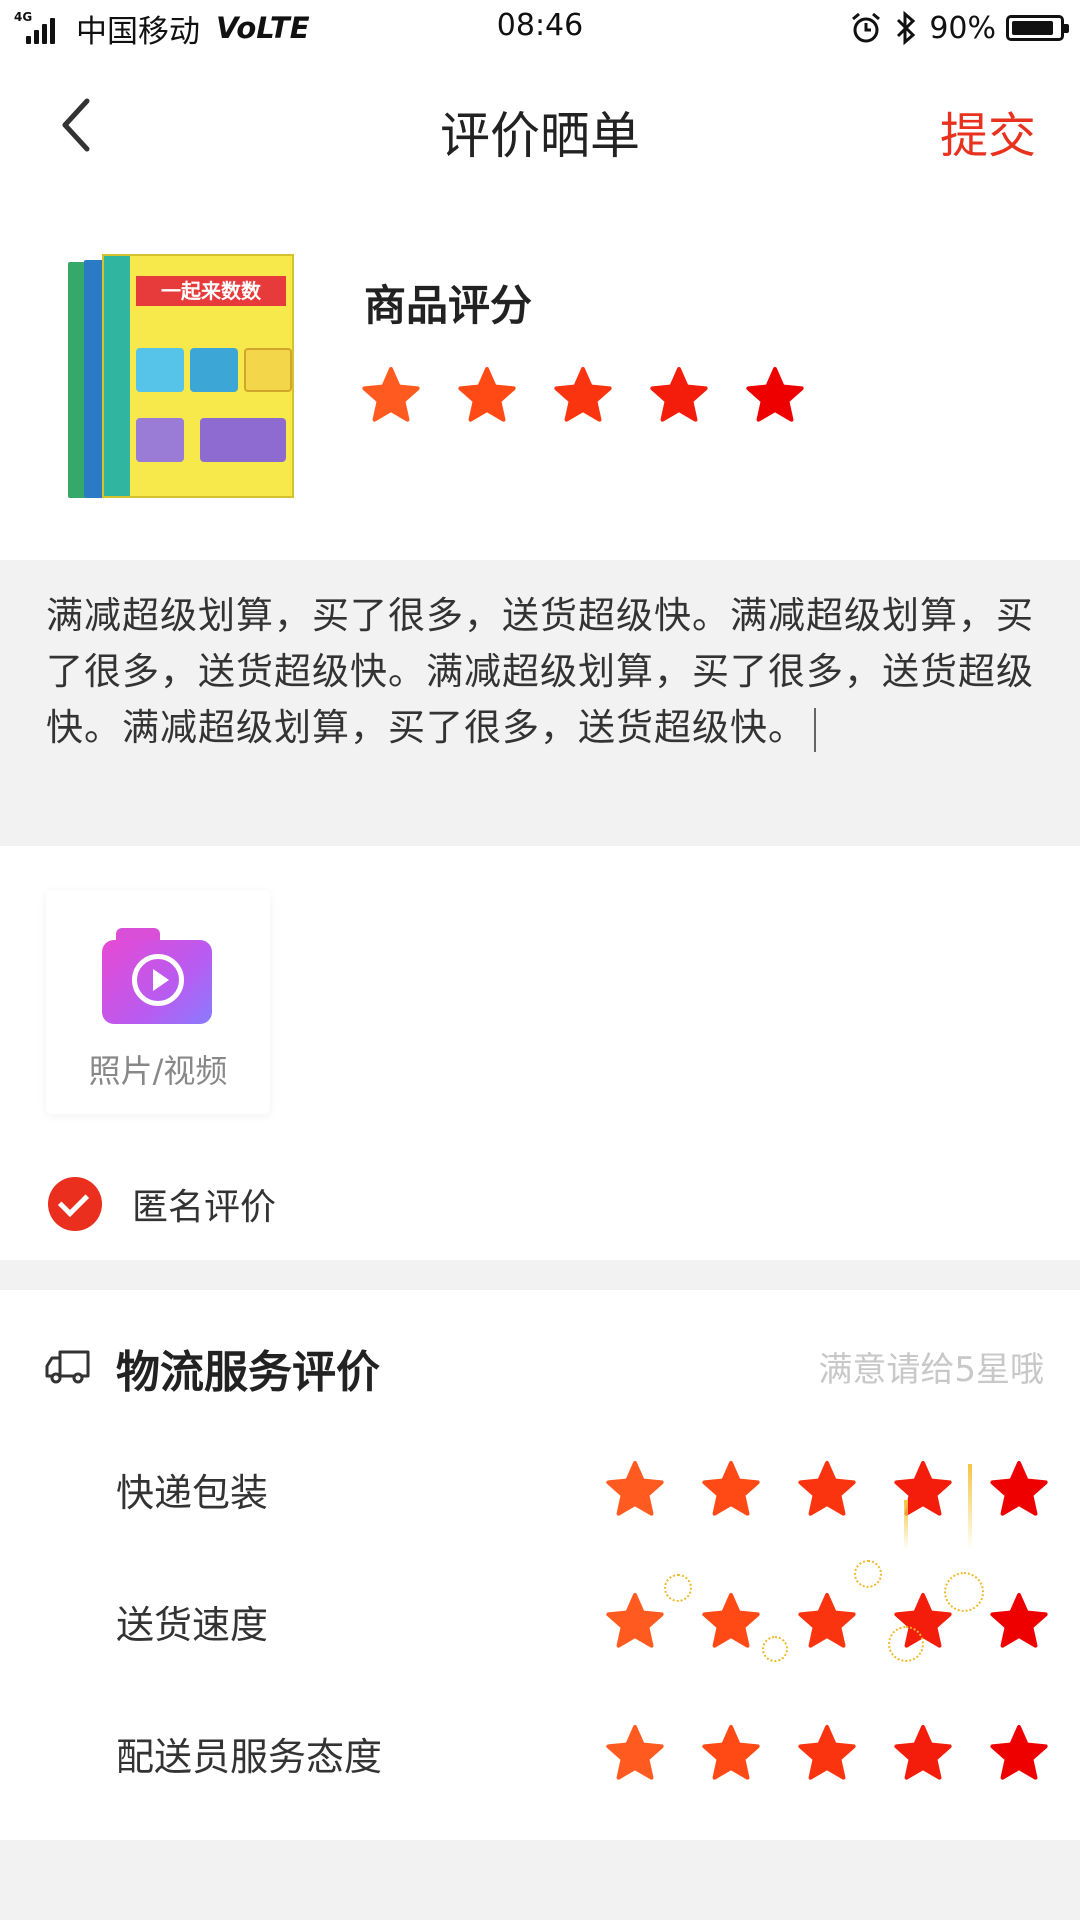 The height and width of the screenshot is (1920, 1080). I want to click on alarm-icon, so click(866, 27).